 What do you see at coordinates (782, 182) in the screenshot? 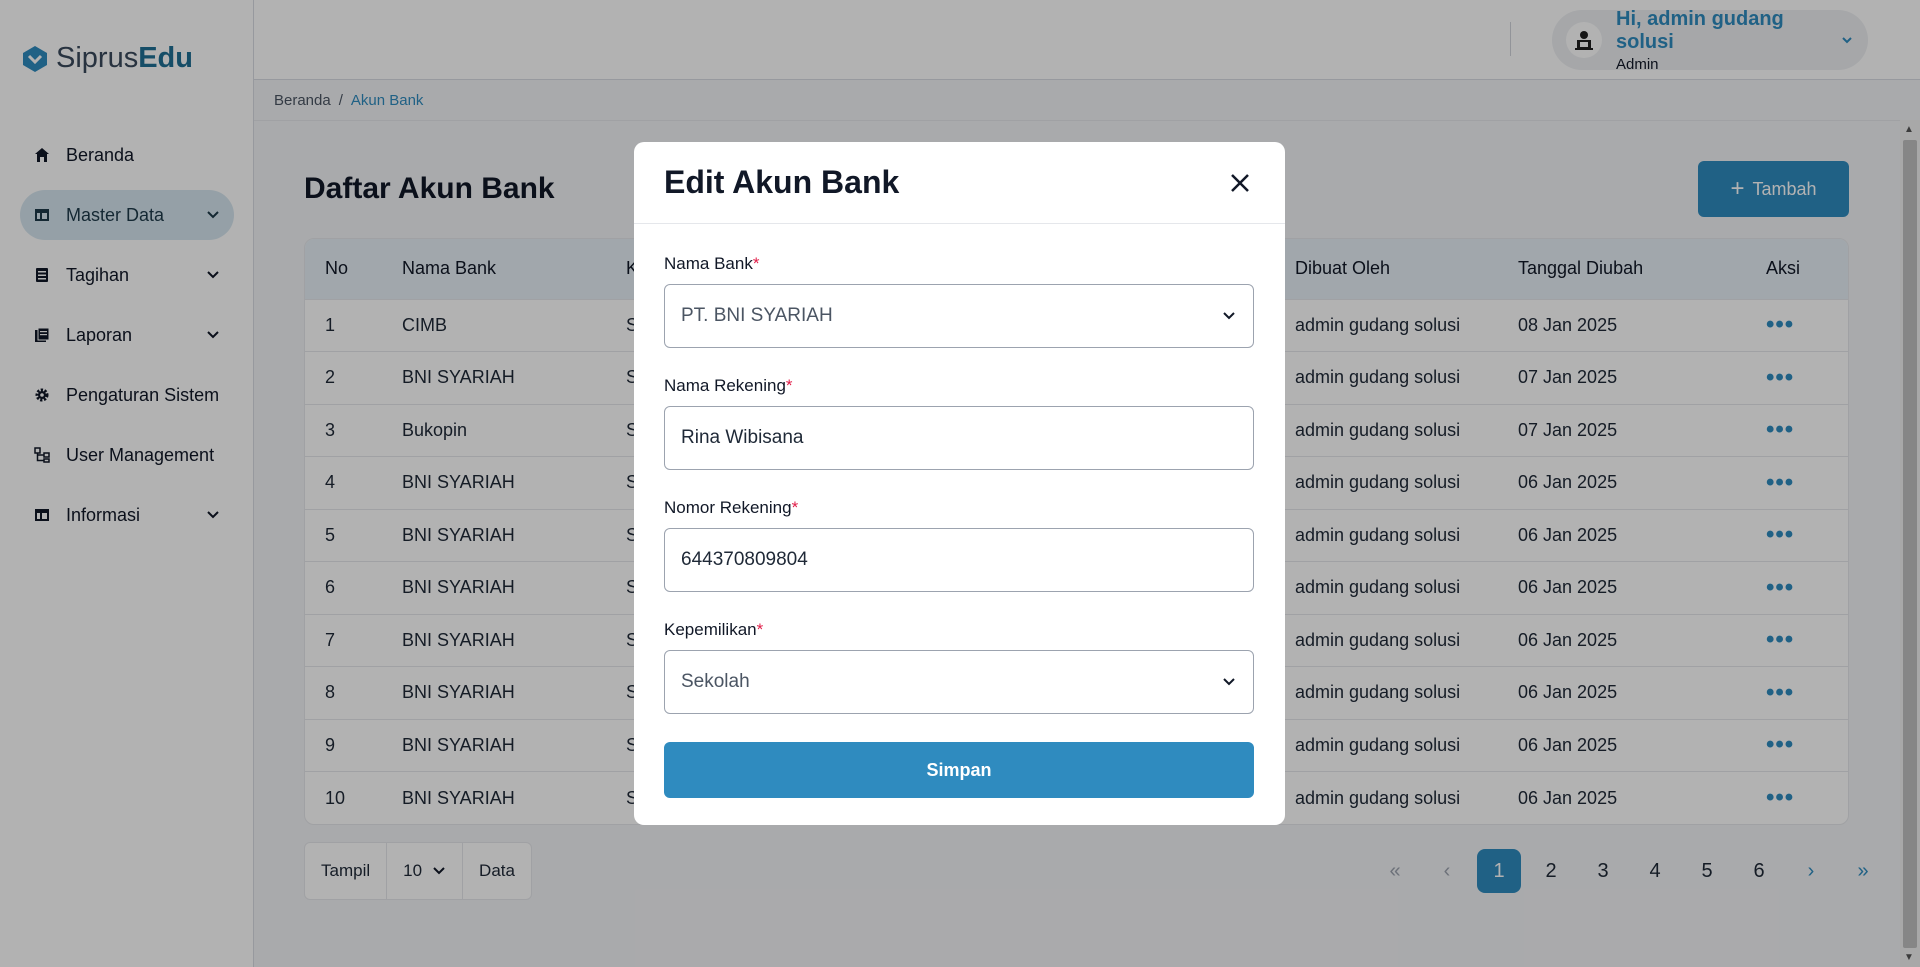
I see `modal-title: Edit Akun Bank` at bounding box center [782, 182].